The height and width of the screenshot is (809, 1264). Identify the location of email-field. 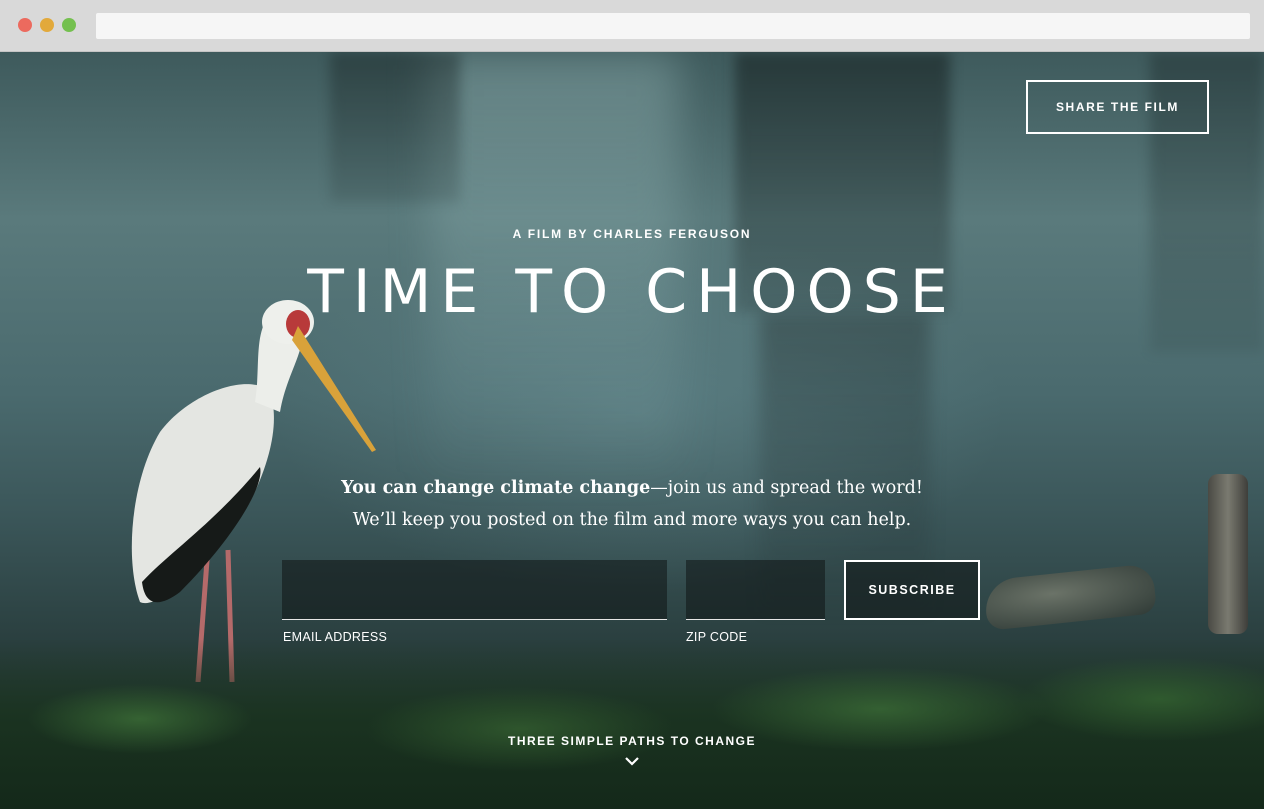
(474, 590).